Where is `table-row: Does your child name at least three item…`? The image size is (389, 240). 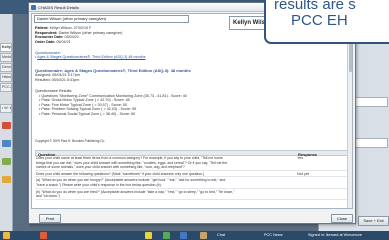
table-row: Does your child name at least three item… is located at coordinates (192, 163).